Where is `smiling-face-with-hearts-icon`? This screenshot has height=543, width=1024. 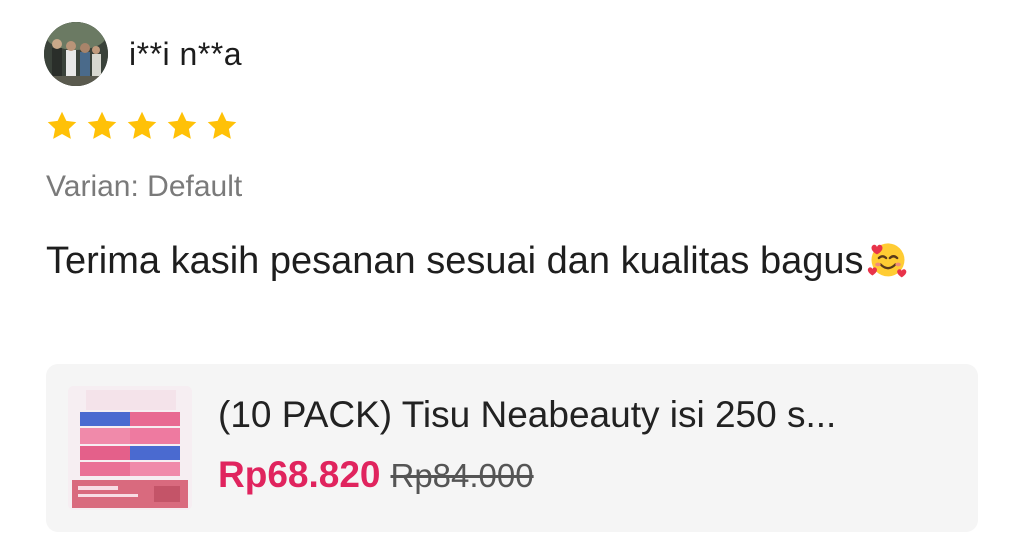 smiling-face-with-hearts-icon is located at coordinates (886, 260).